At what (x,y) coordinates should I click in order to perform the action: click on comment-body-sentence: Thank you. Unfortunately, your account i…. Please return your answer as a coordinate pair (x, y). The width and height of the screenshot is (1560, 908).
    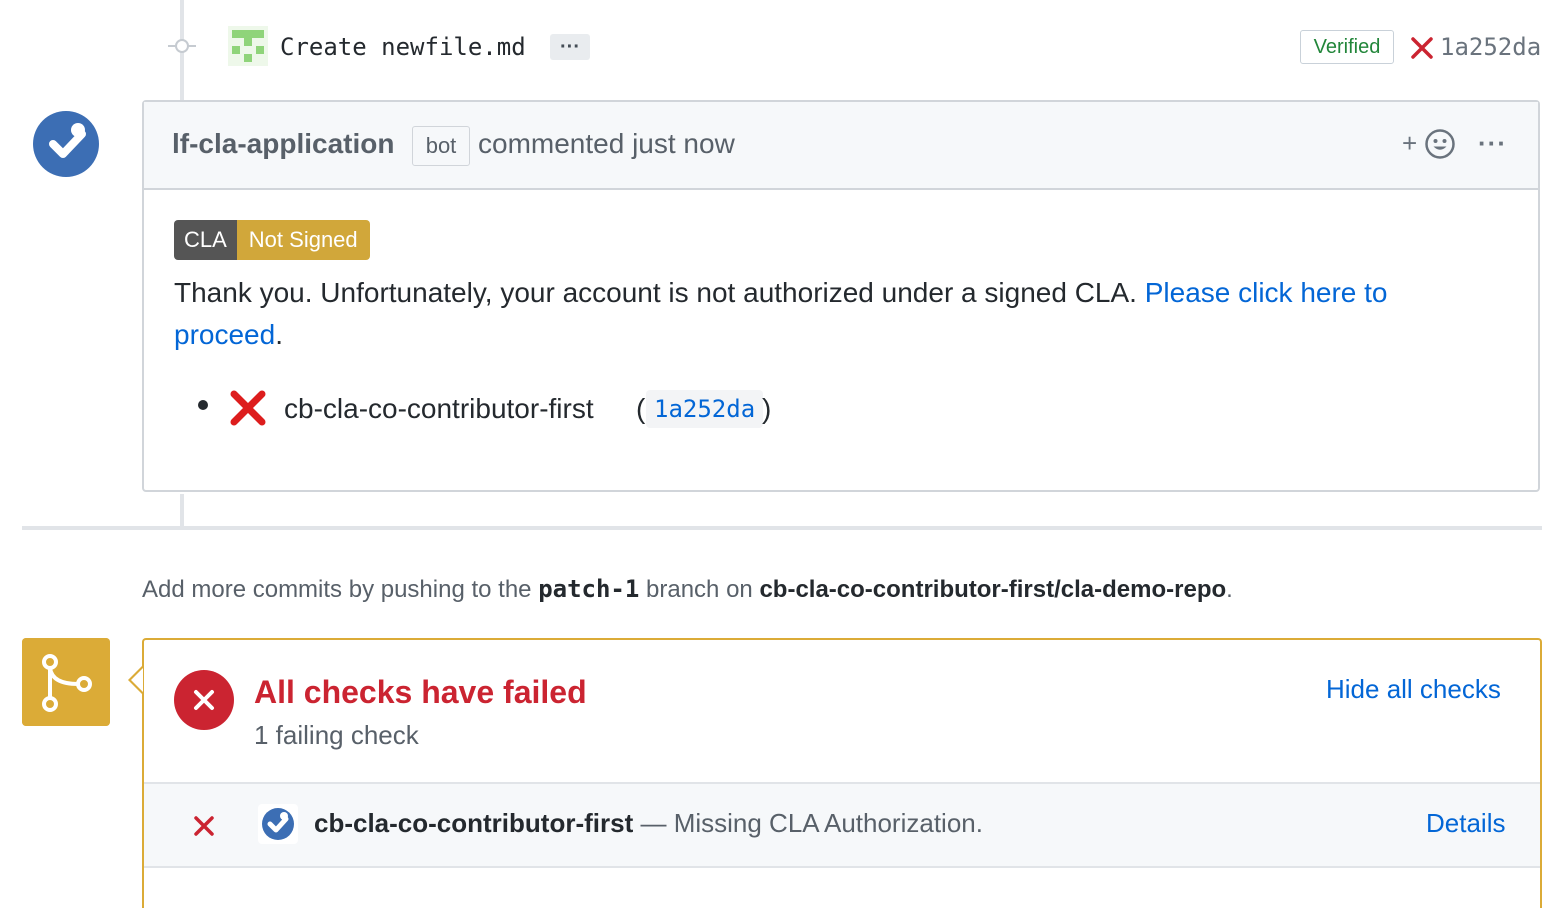
    Looking at the image, I should click on (659, 292).